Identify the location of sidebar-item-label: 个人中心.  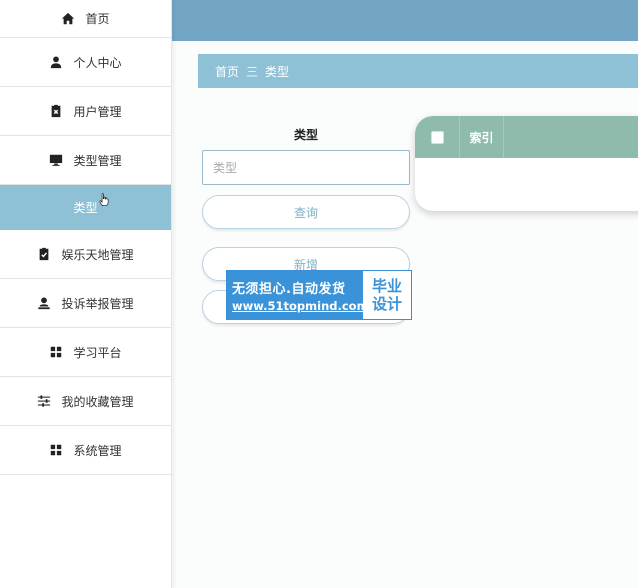
(97, 62).